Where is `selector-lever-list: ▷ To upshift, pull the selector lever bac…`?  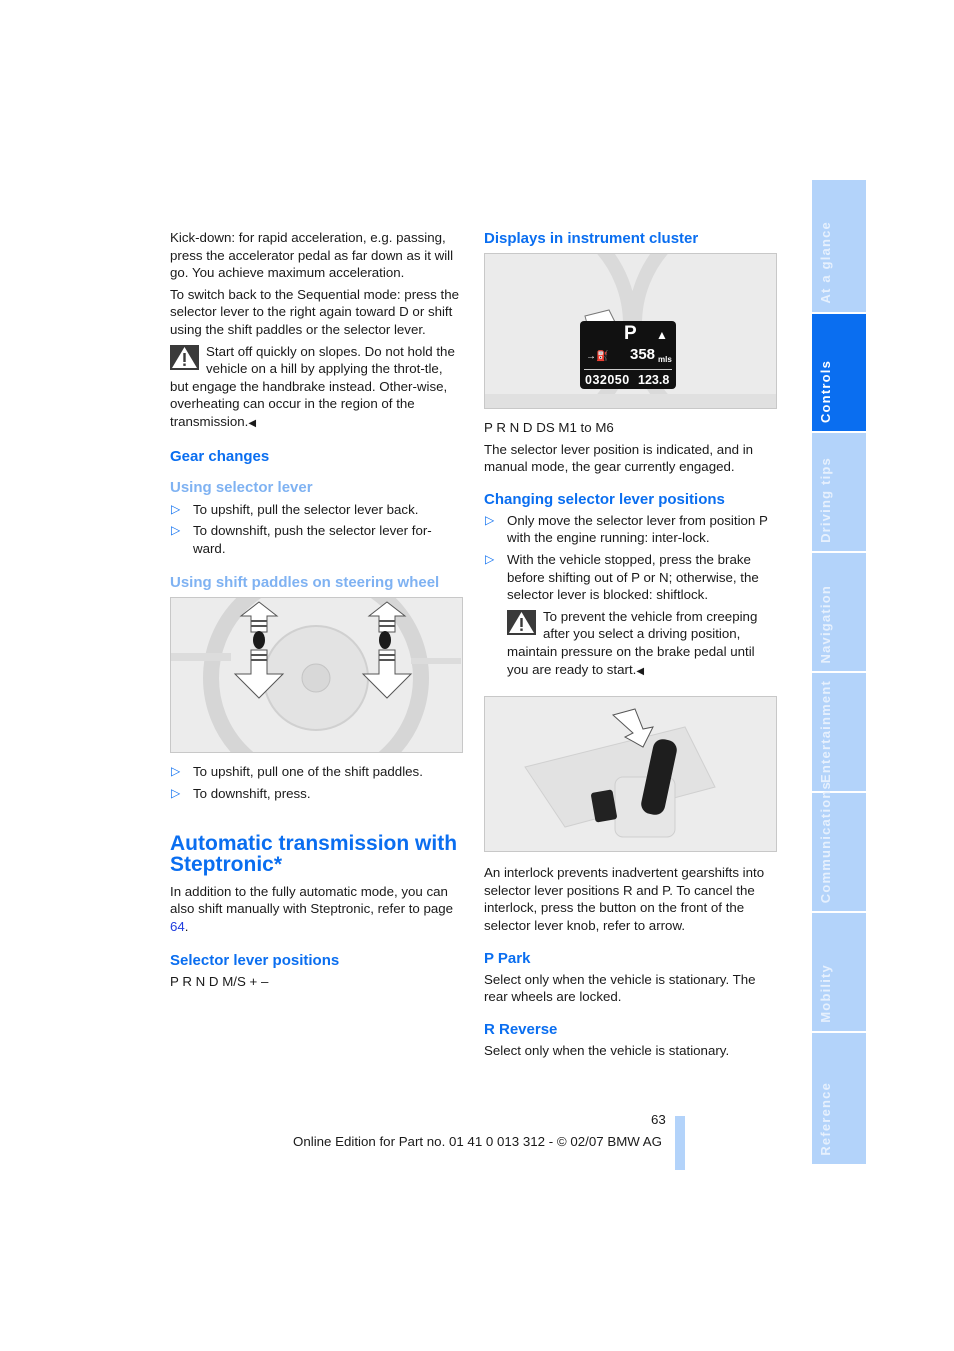
selector-lever-list: ▷ To upshift, pull the selector lever bac… is located at coordinates (316, 529).